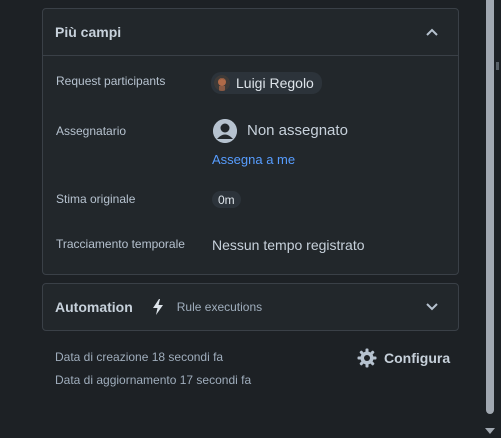  I want to click on automation-panel: Automation Rule executions, so click(250, 307).